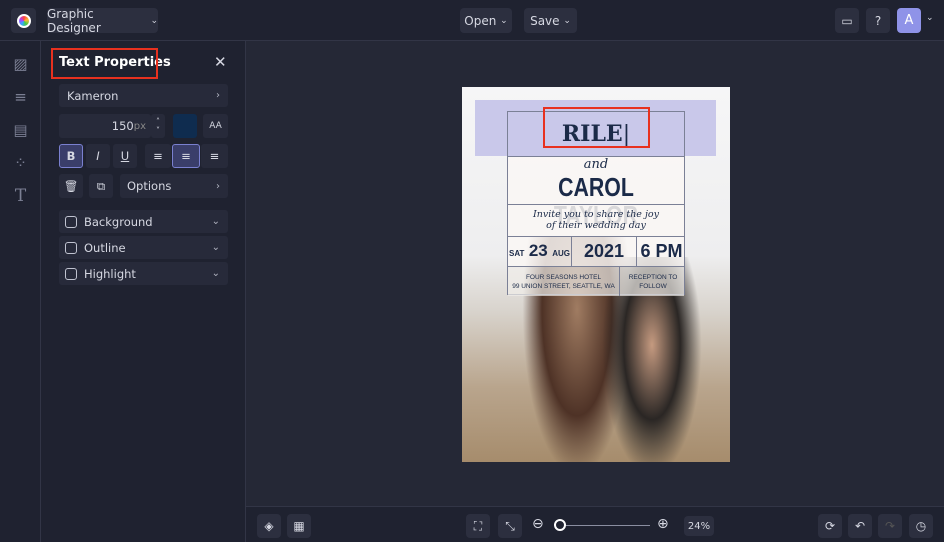 Image resolution: width=944 pixels, height=542 pixels. What do you see at coordinates (604, 525) in the screenshot?
I see `zoom-slider` at bounding box center [604, 525].